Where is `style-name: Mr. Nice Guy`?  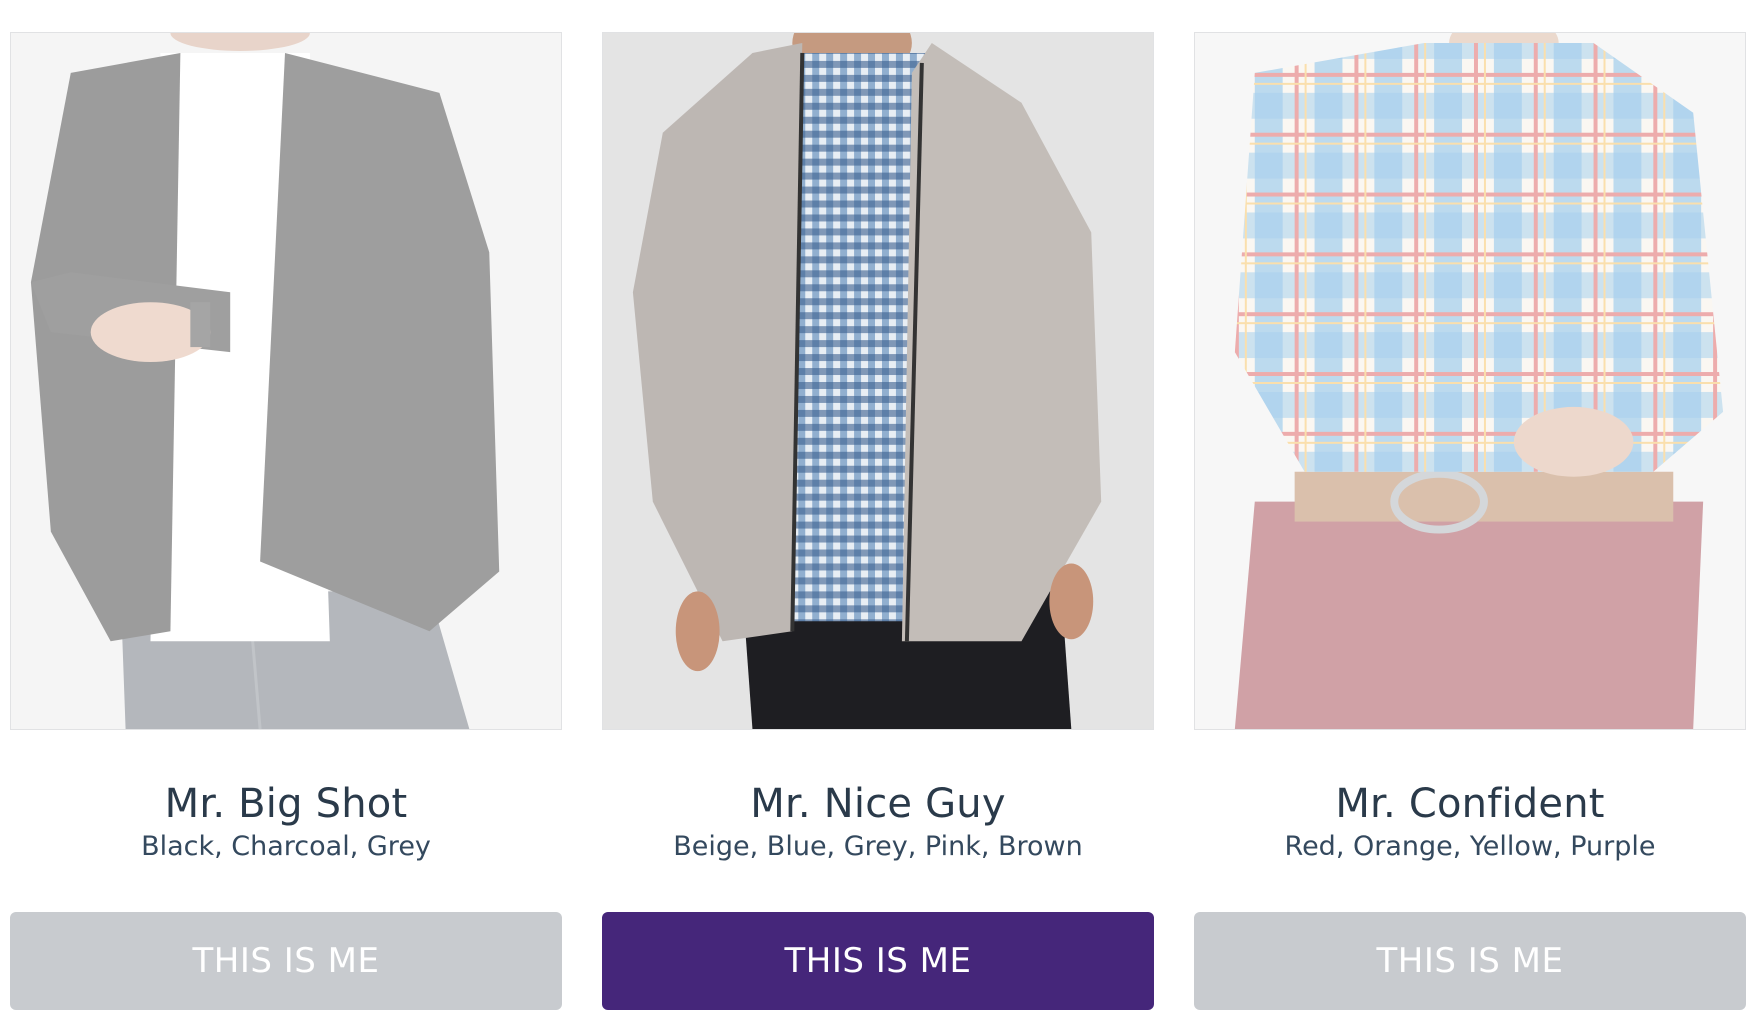 style-name: Mr. Nice Guy is located at coordinates (878, 804).